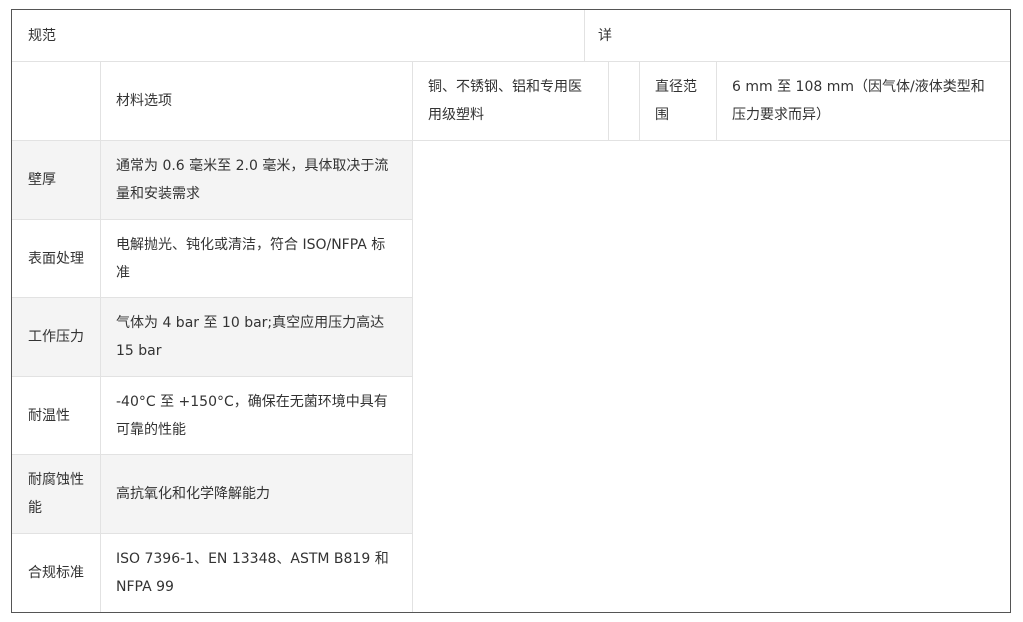 This screenshot has height=622, width=1023. I want to click on row-label-wall-thickness: 壁厚, so click(42, 180).